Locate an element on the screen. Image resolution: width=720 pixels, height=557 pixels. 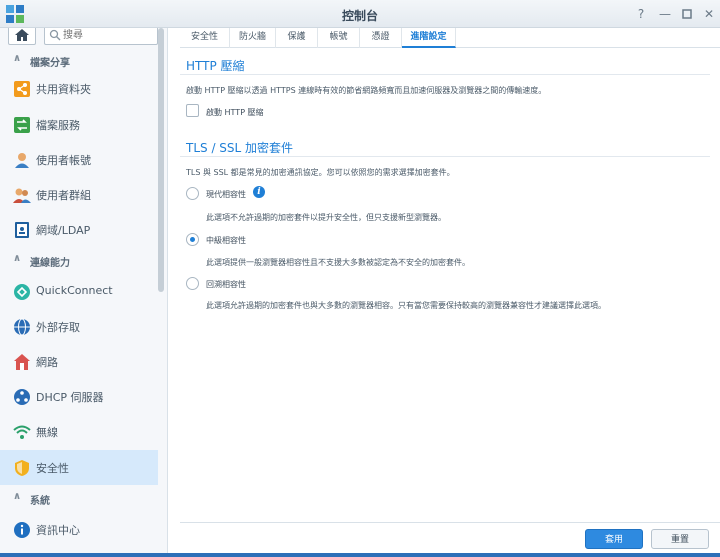
http-compression-title: HTTP 壓縮 is located at coordinates (215, 66).